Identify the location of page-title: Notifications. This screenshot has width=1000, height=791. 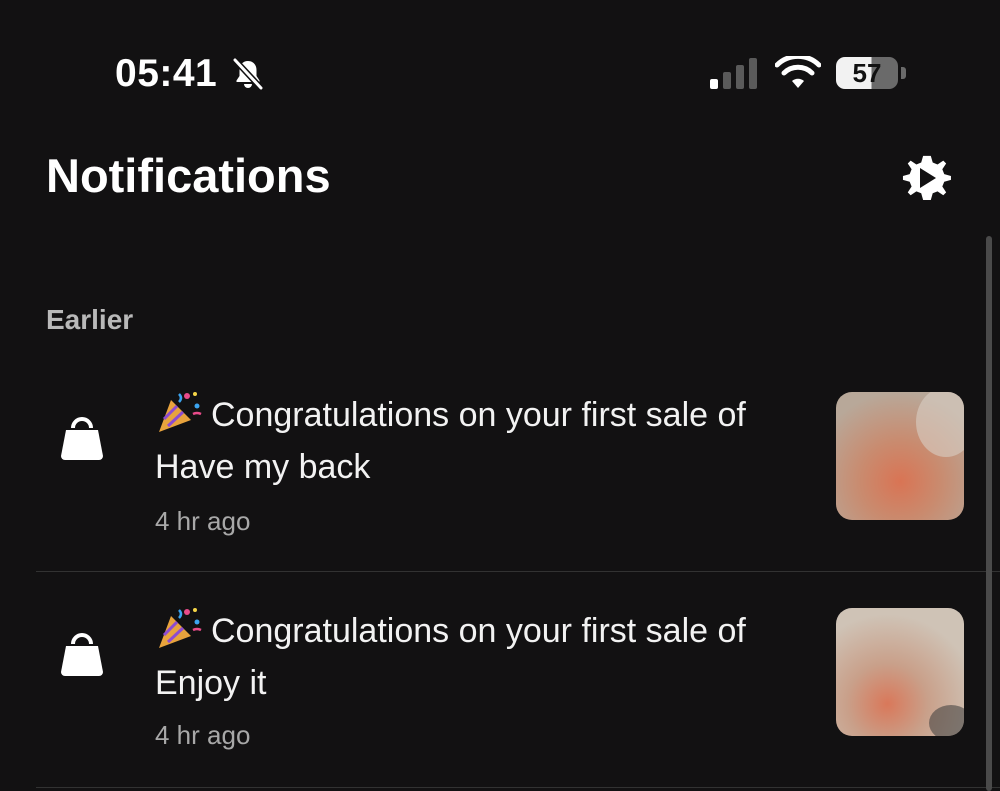
(188, 175).